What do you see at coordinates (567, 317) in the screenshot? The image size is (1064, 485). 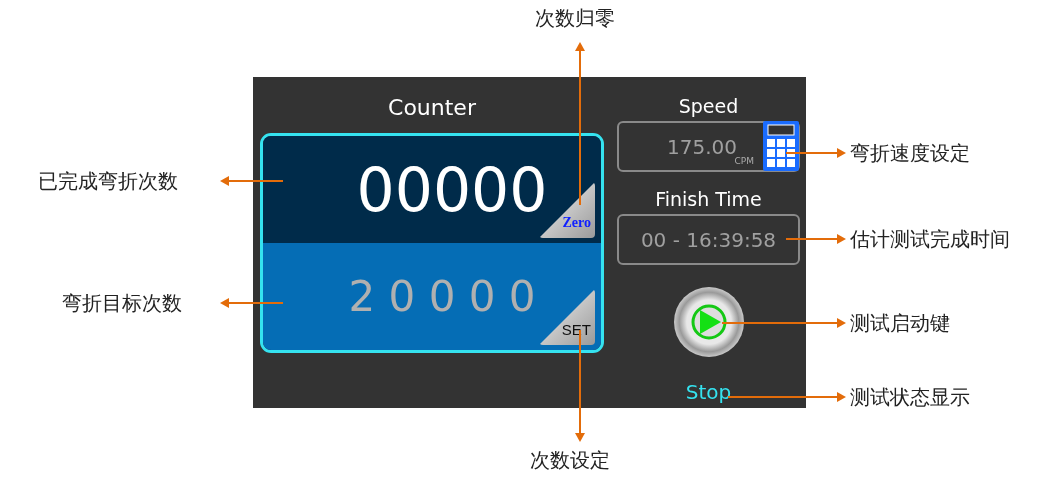 I see `set-button: SET` at bounding box center [567, 317].